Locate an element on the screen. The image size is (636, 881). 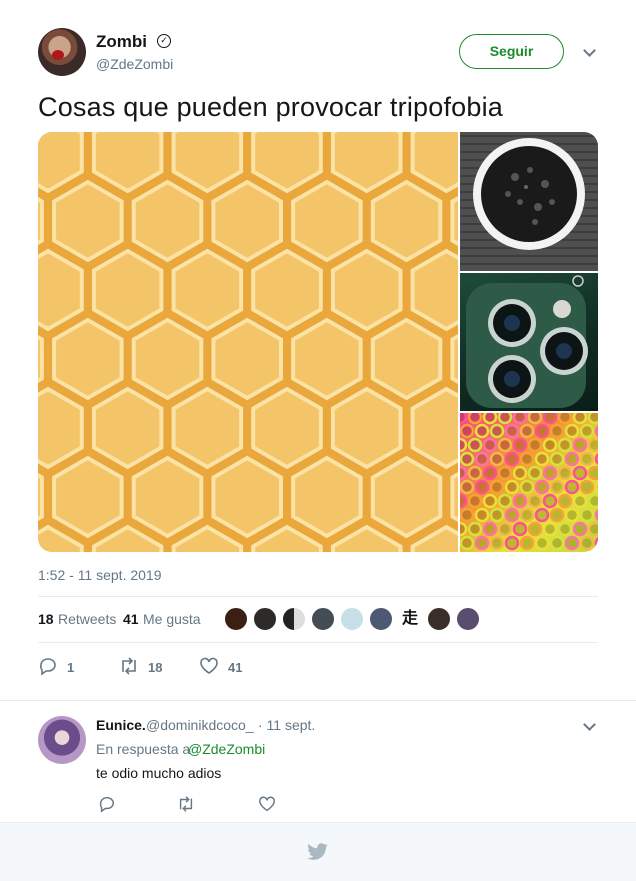
reply-icon is located at coordinates (107, 804).